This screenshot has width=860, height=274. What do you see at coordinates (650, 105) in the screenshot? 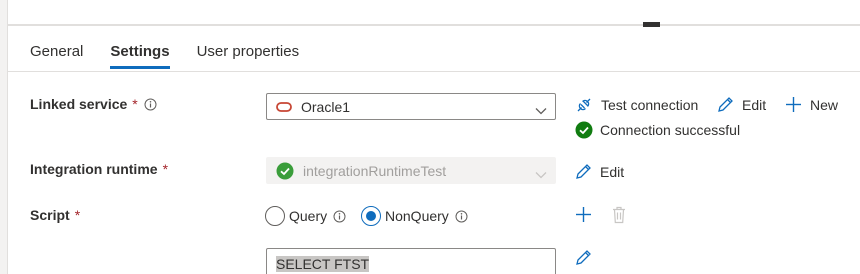
I see `test-connection-label: Test connection` at bounding box center [650, 105].